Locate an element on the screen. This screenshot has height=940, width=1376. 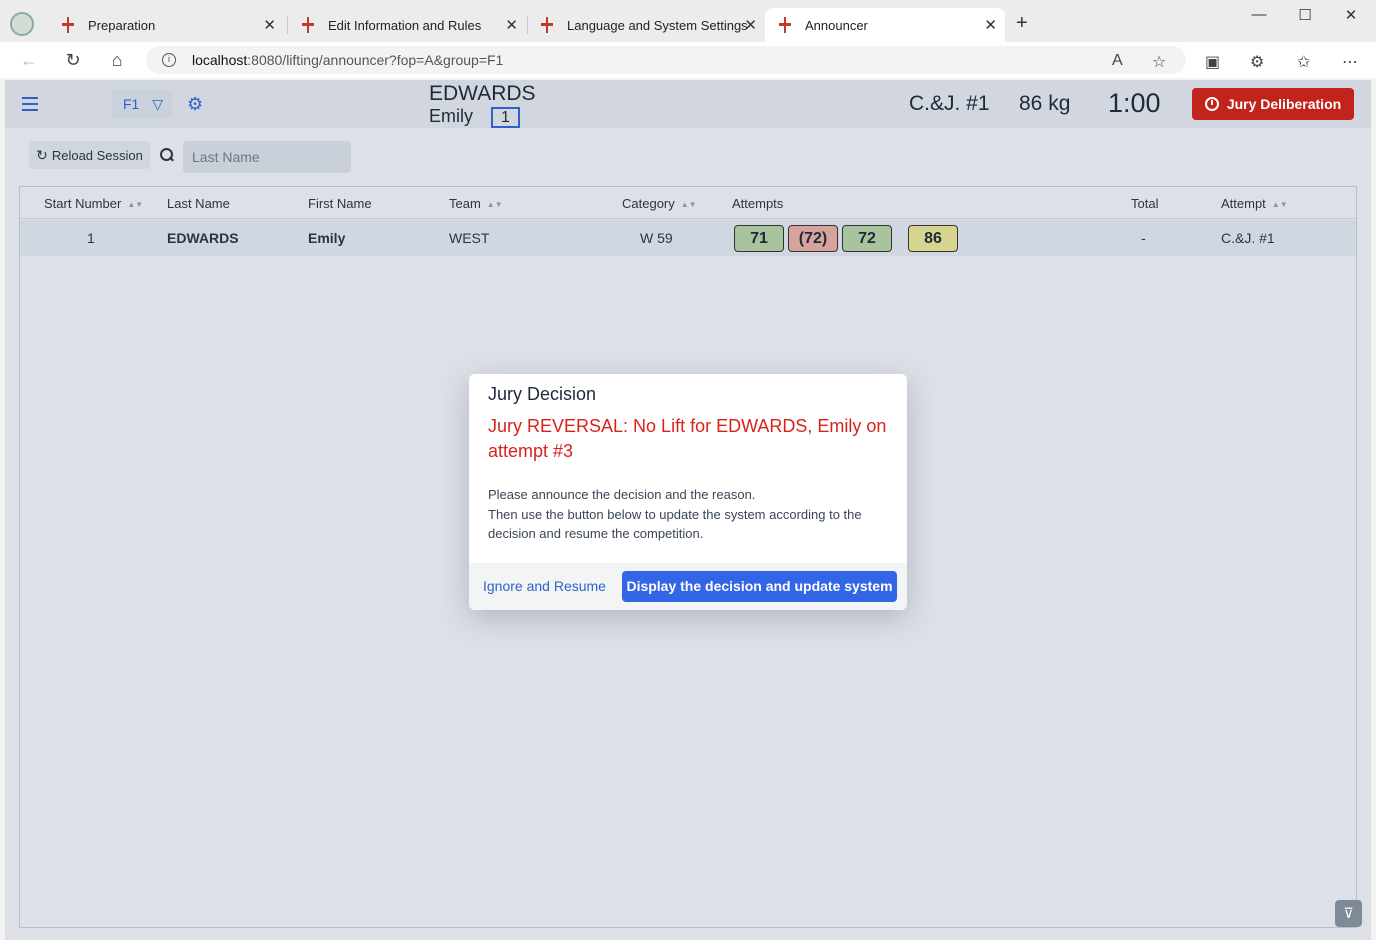
maximize-icon: ☐ is located at coordinates (1305, 17).